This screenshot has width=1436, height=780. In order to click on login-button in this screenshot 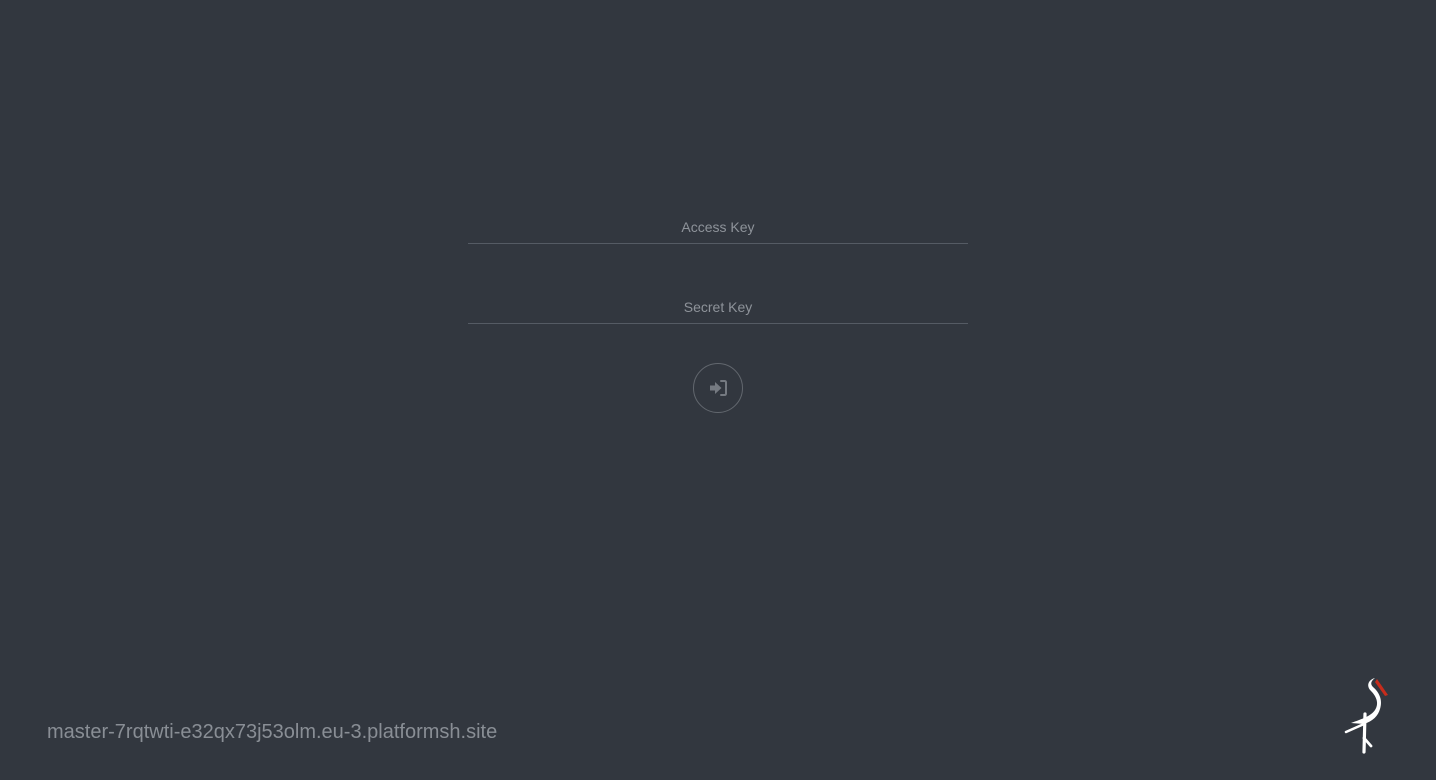, I will do `click(718, 388)`.